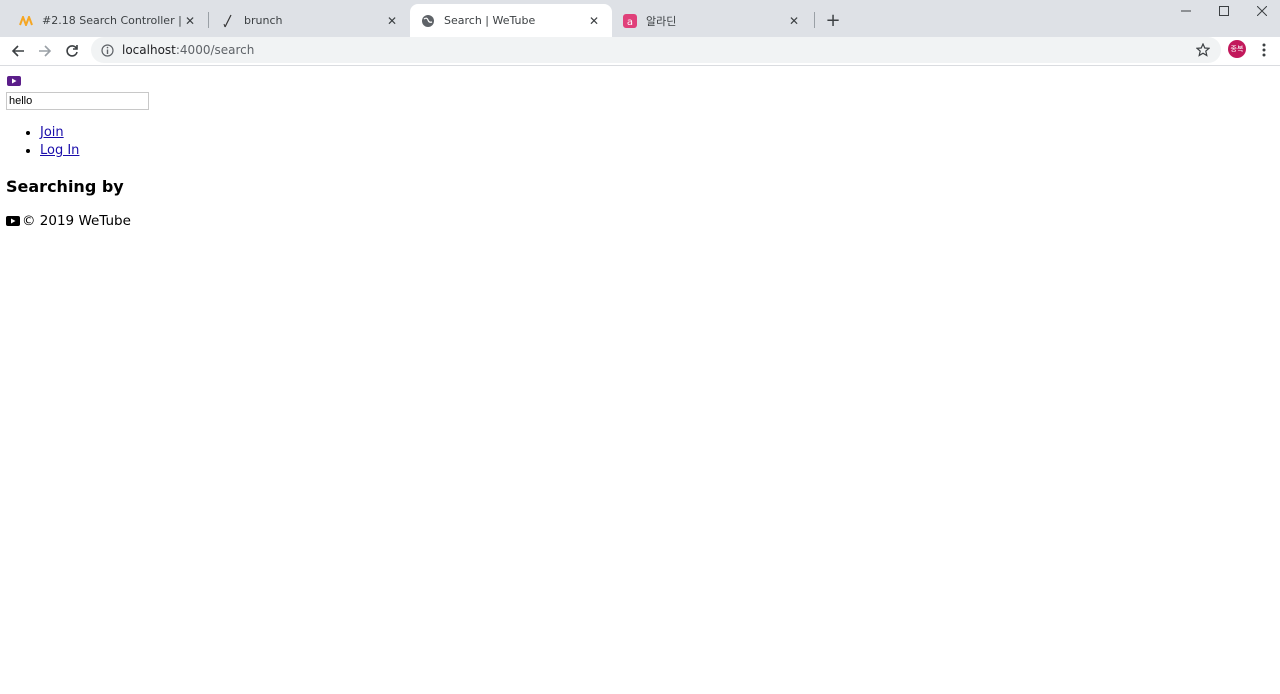  Describe the element at coordinates (26, 21) in the screenshot. I see `nomad-logo-icon` at that location.